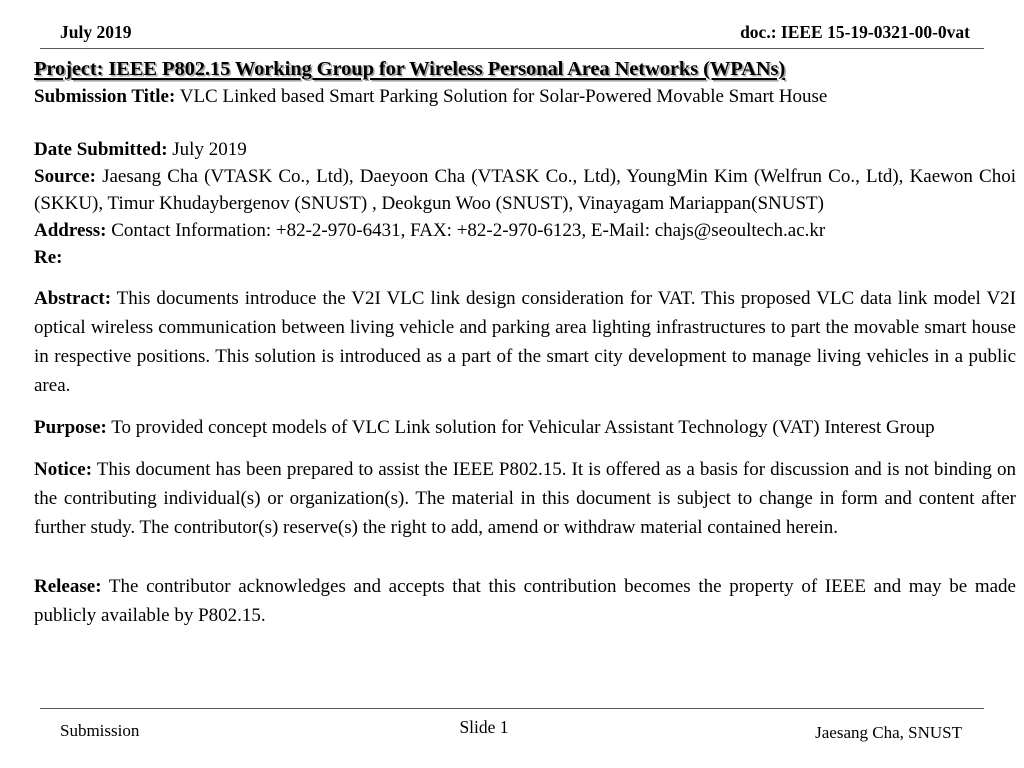 This screenshot has height=768, width=1024. I want to click on date-submitted-line: Date Submitted: July 2019, so click(525, 149).